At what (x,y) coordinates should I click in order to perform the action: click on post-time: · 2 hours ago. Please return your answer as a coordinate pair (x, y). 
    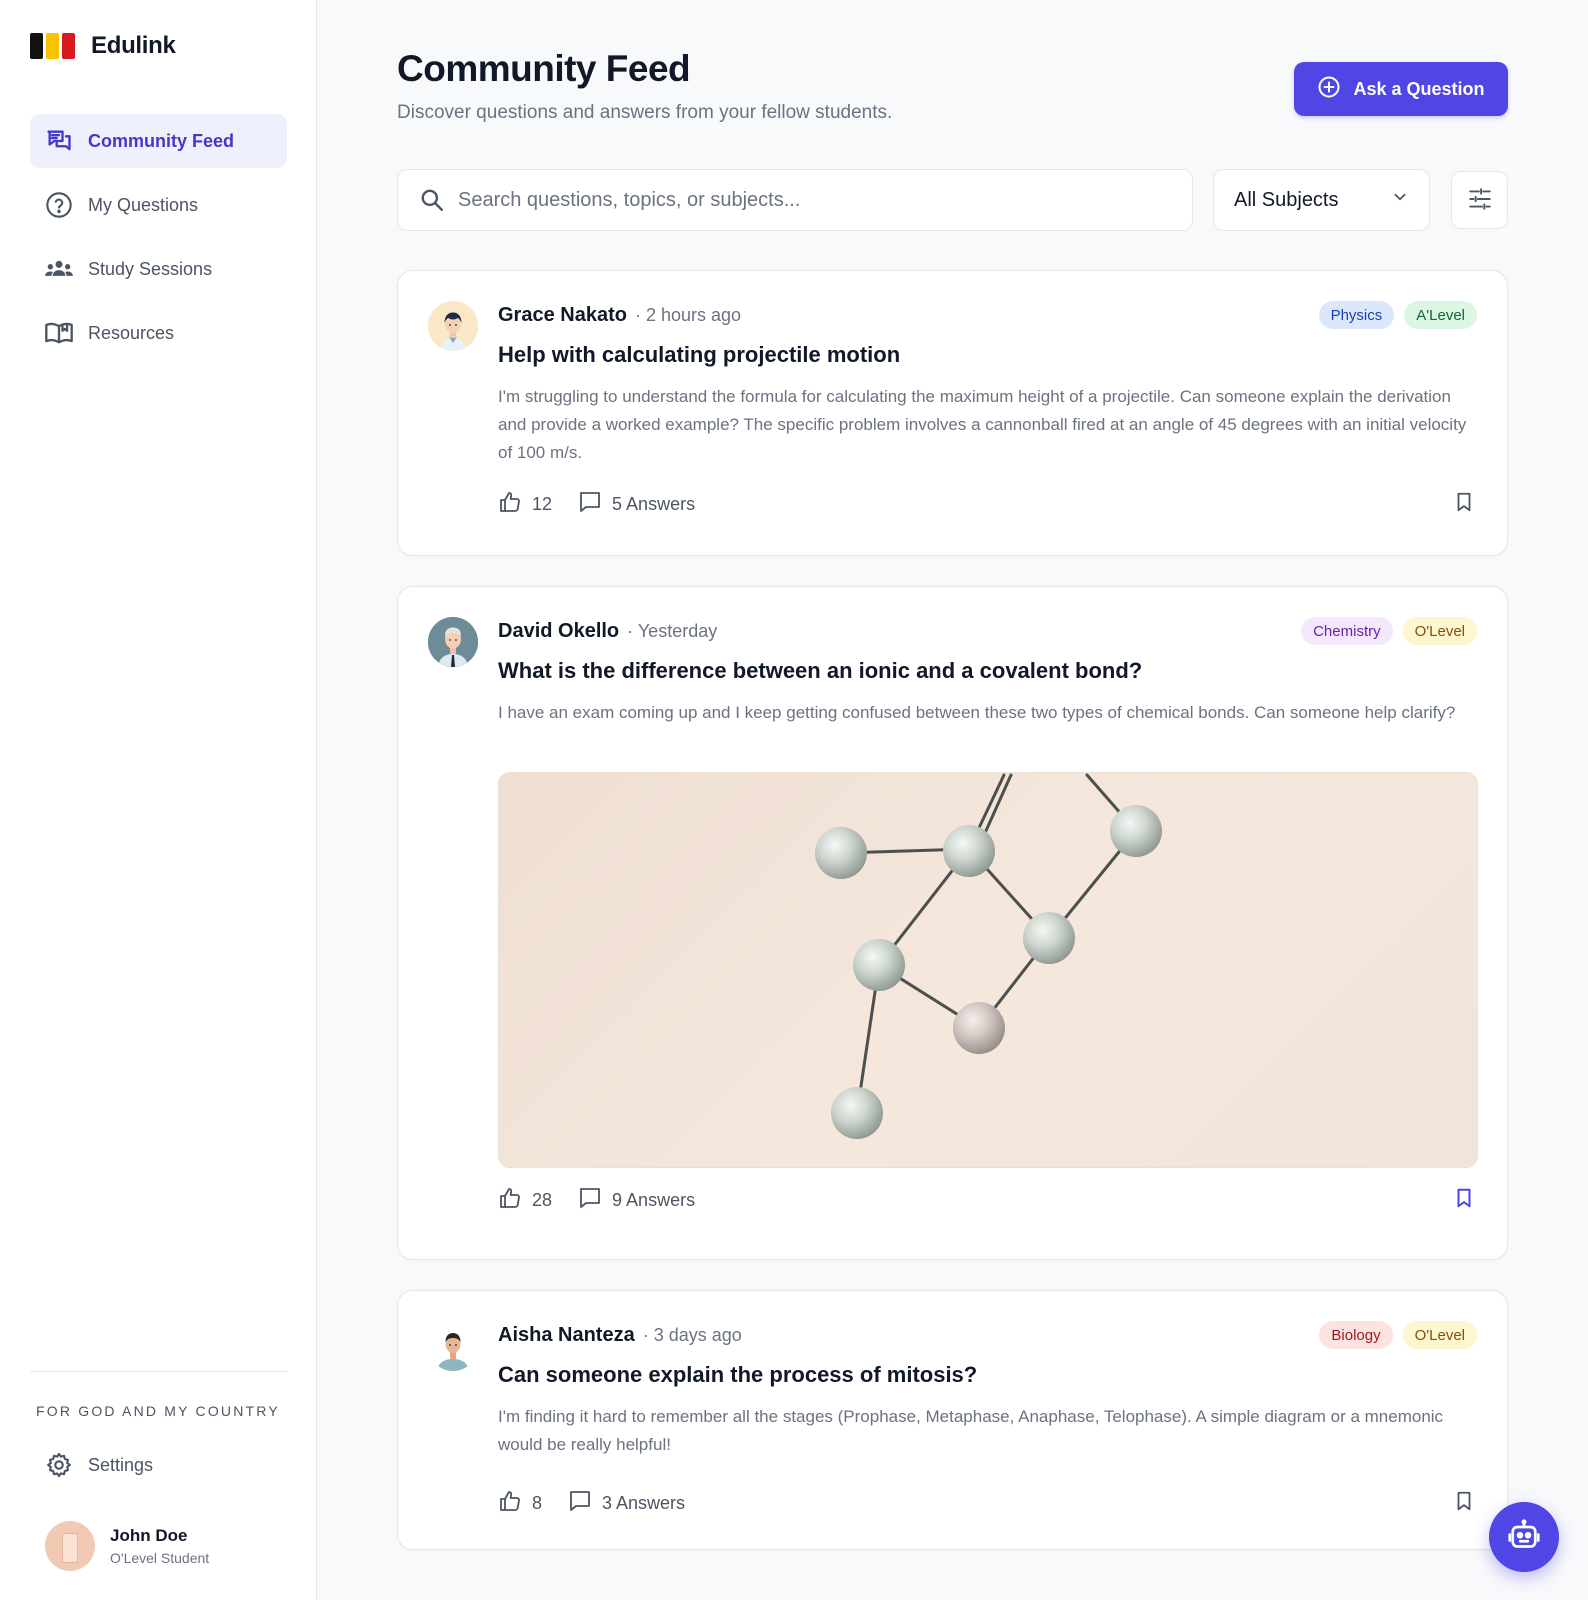
    Looking at the image, I should click on (688, 315).